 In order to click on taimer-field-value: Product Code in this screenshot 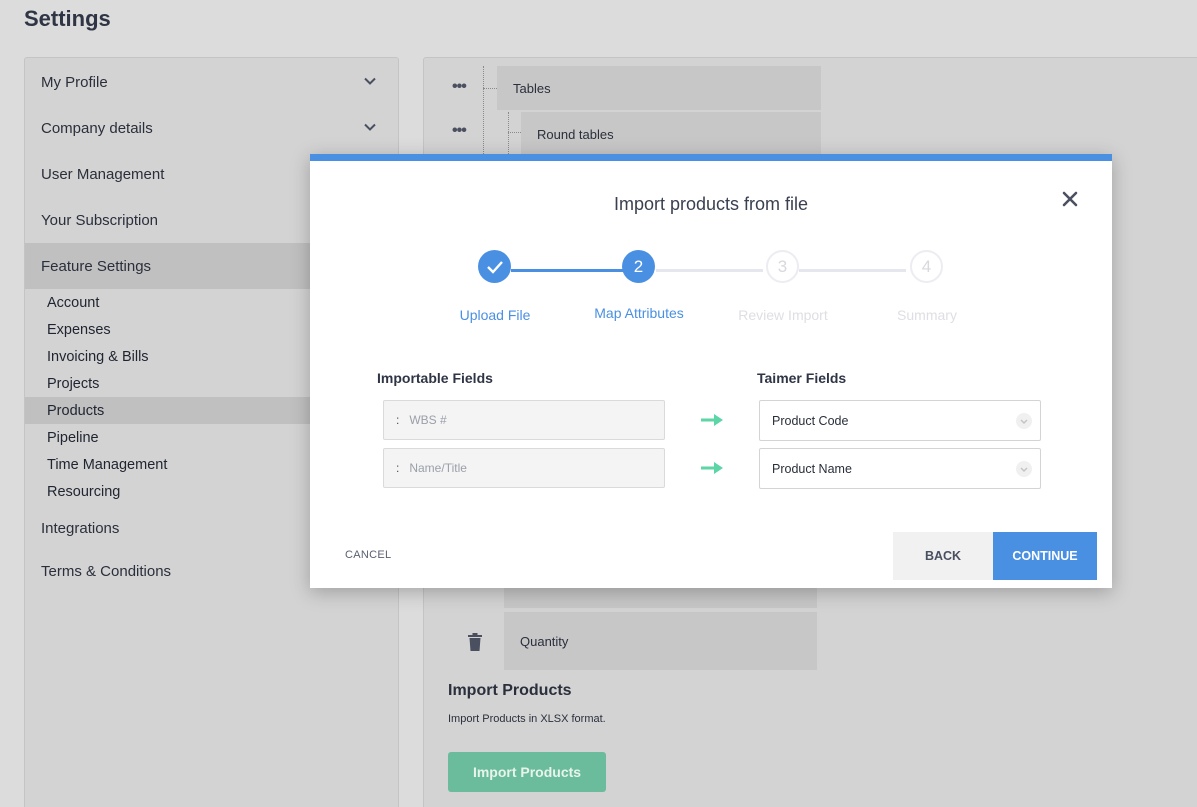, I will do `click(810, 420)`.